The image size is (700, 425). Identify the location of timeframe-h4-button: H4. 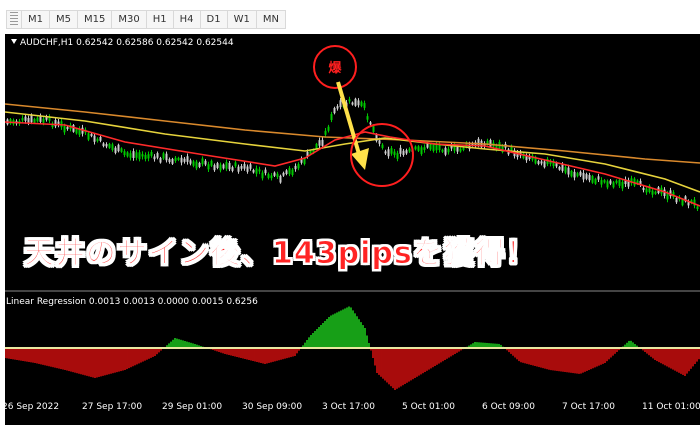
(186, 19).